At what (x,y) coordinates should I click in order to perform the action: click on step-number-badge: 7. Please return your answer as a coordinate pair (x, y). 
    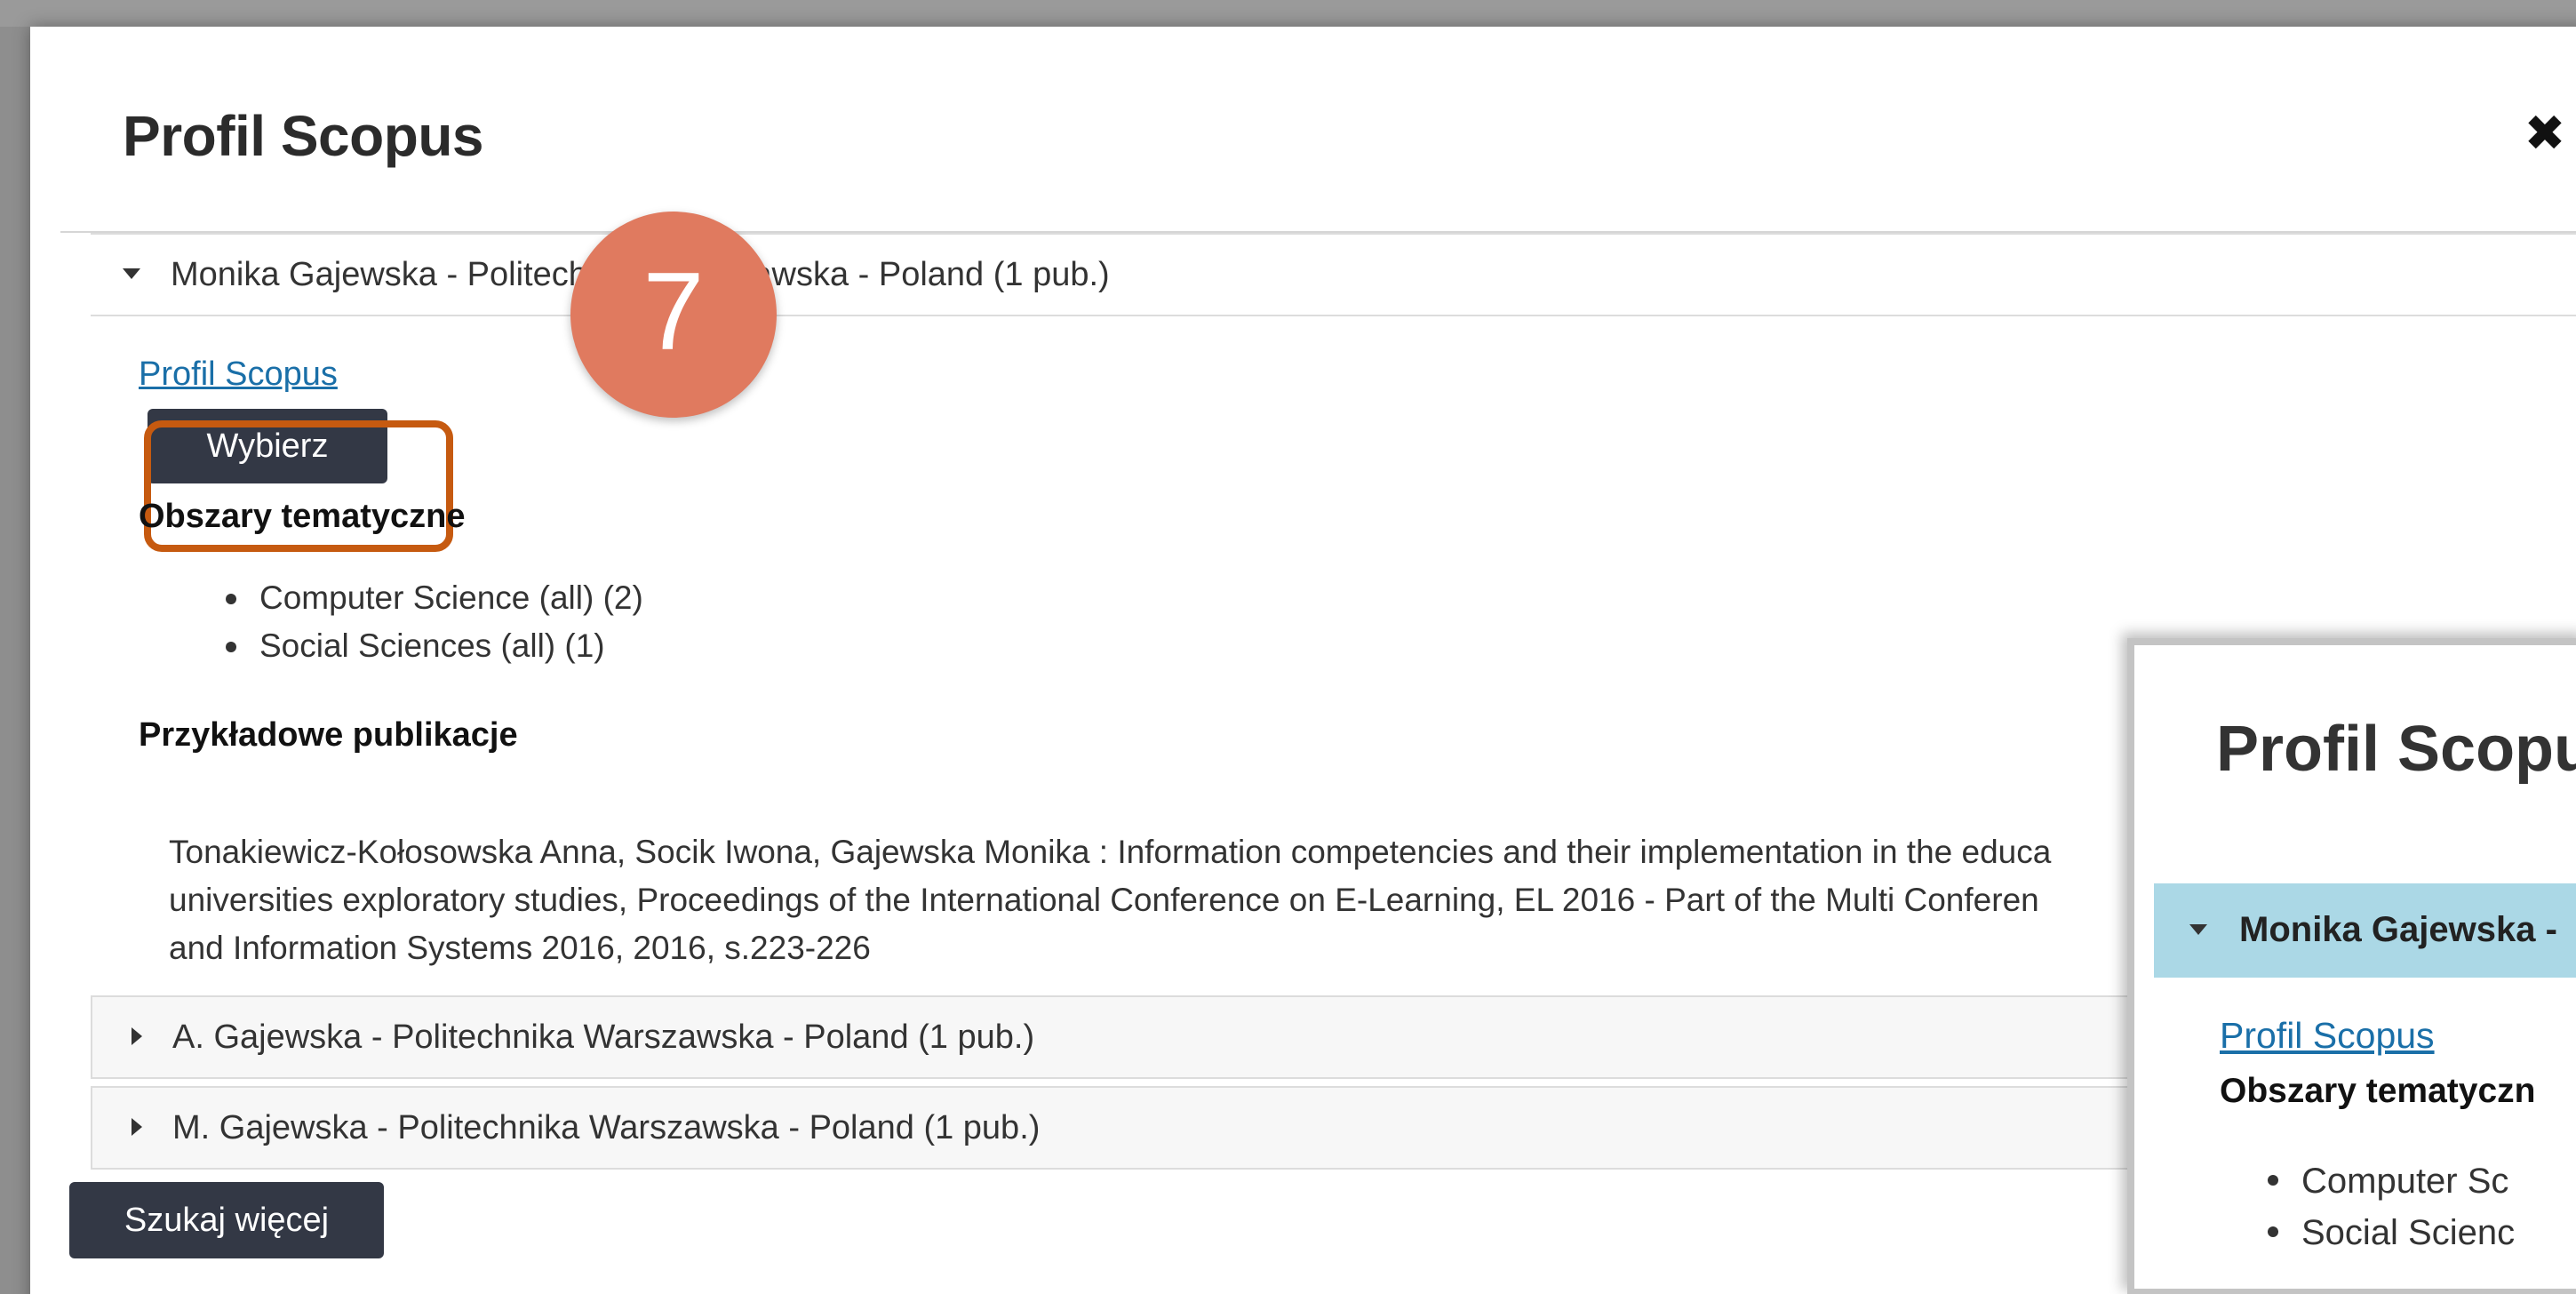
    Looking at the image, I should click on (673, 315).